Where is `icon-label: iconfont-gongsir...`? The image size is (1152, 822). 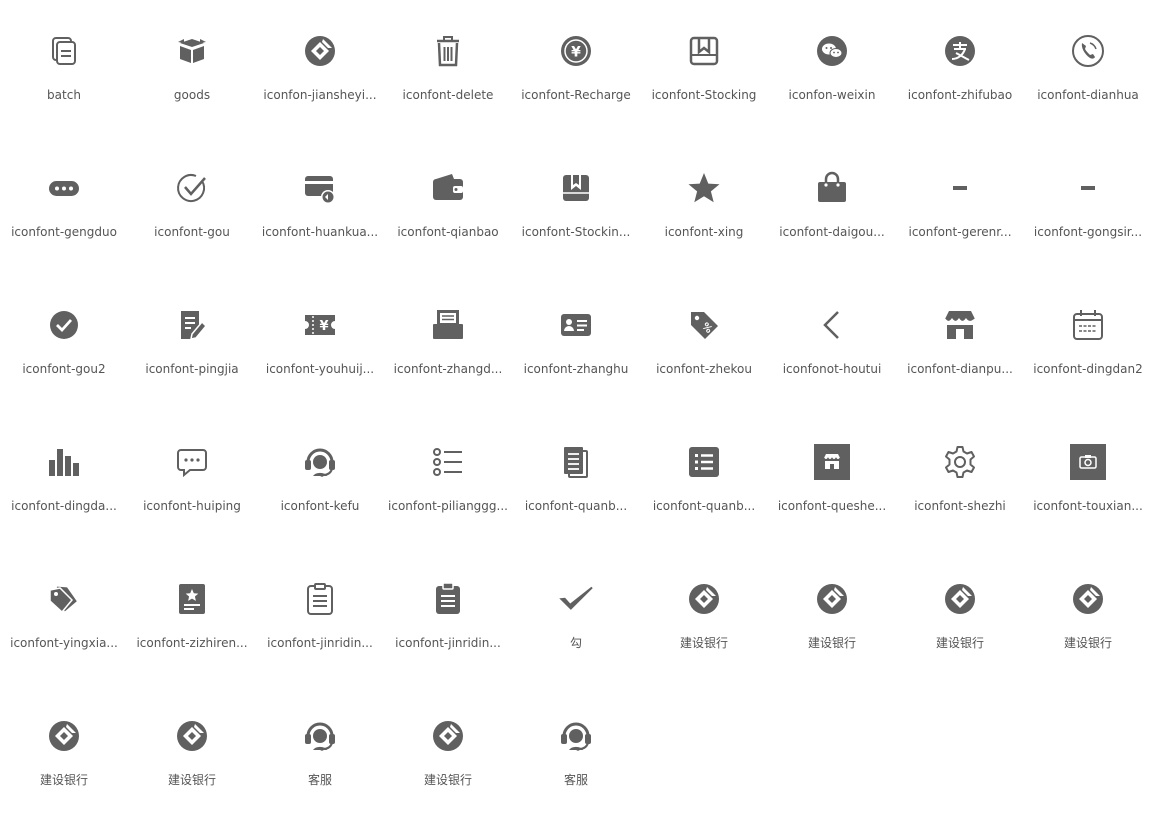 icon-label: iconfont-gongsir... is located at coordinates (1088, 232).